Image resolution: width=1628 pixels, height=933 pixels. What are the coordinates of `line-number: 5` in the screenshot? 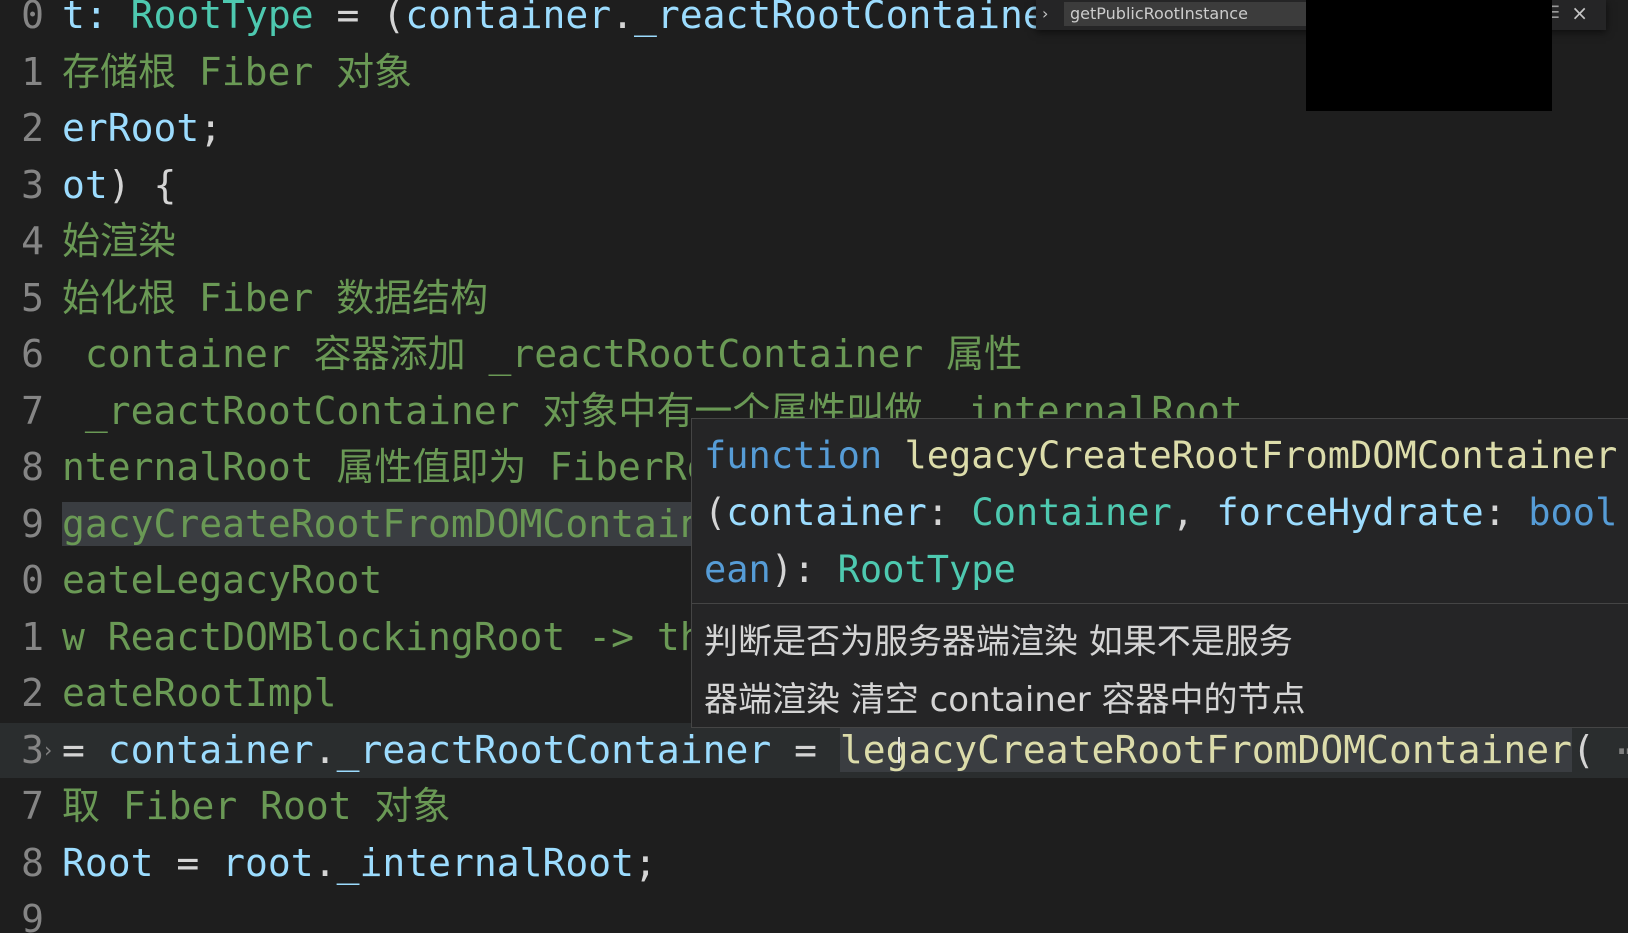 It's located at (32, 297).